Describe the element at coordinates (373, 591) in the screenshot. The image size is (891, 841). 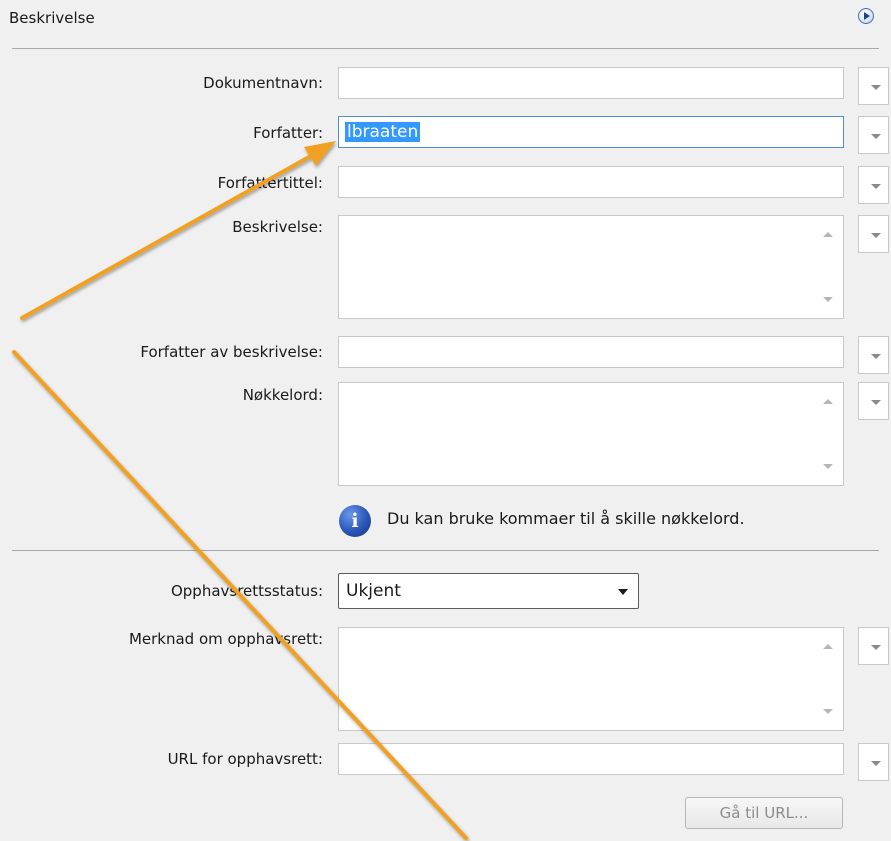
I see `copyright-status-value: Ukjent` at that location.